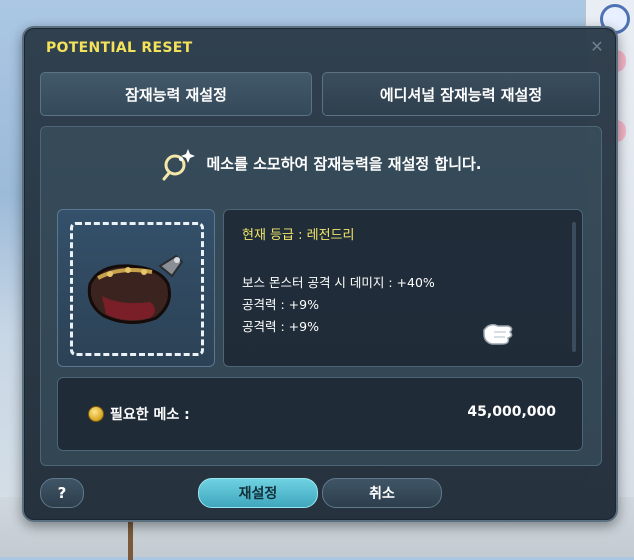  I want to click on current-grade: 현재 등급 : 레전드리, so click(298, 235).